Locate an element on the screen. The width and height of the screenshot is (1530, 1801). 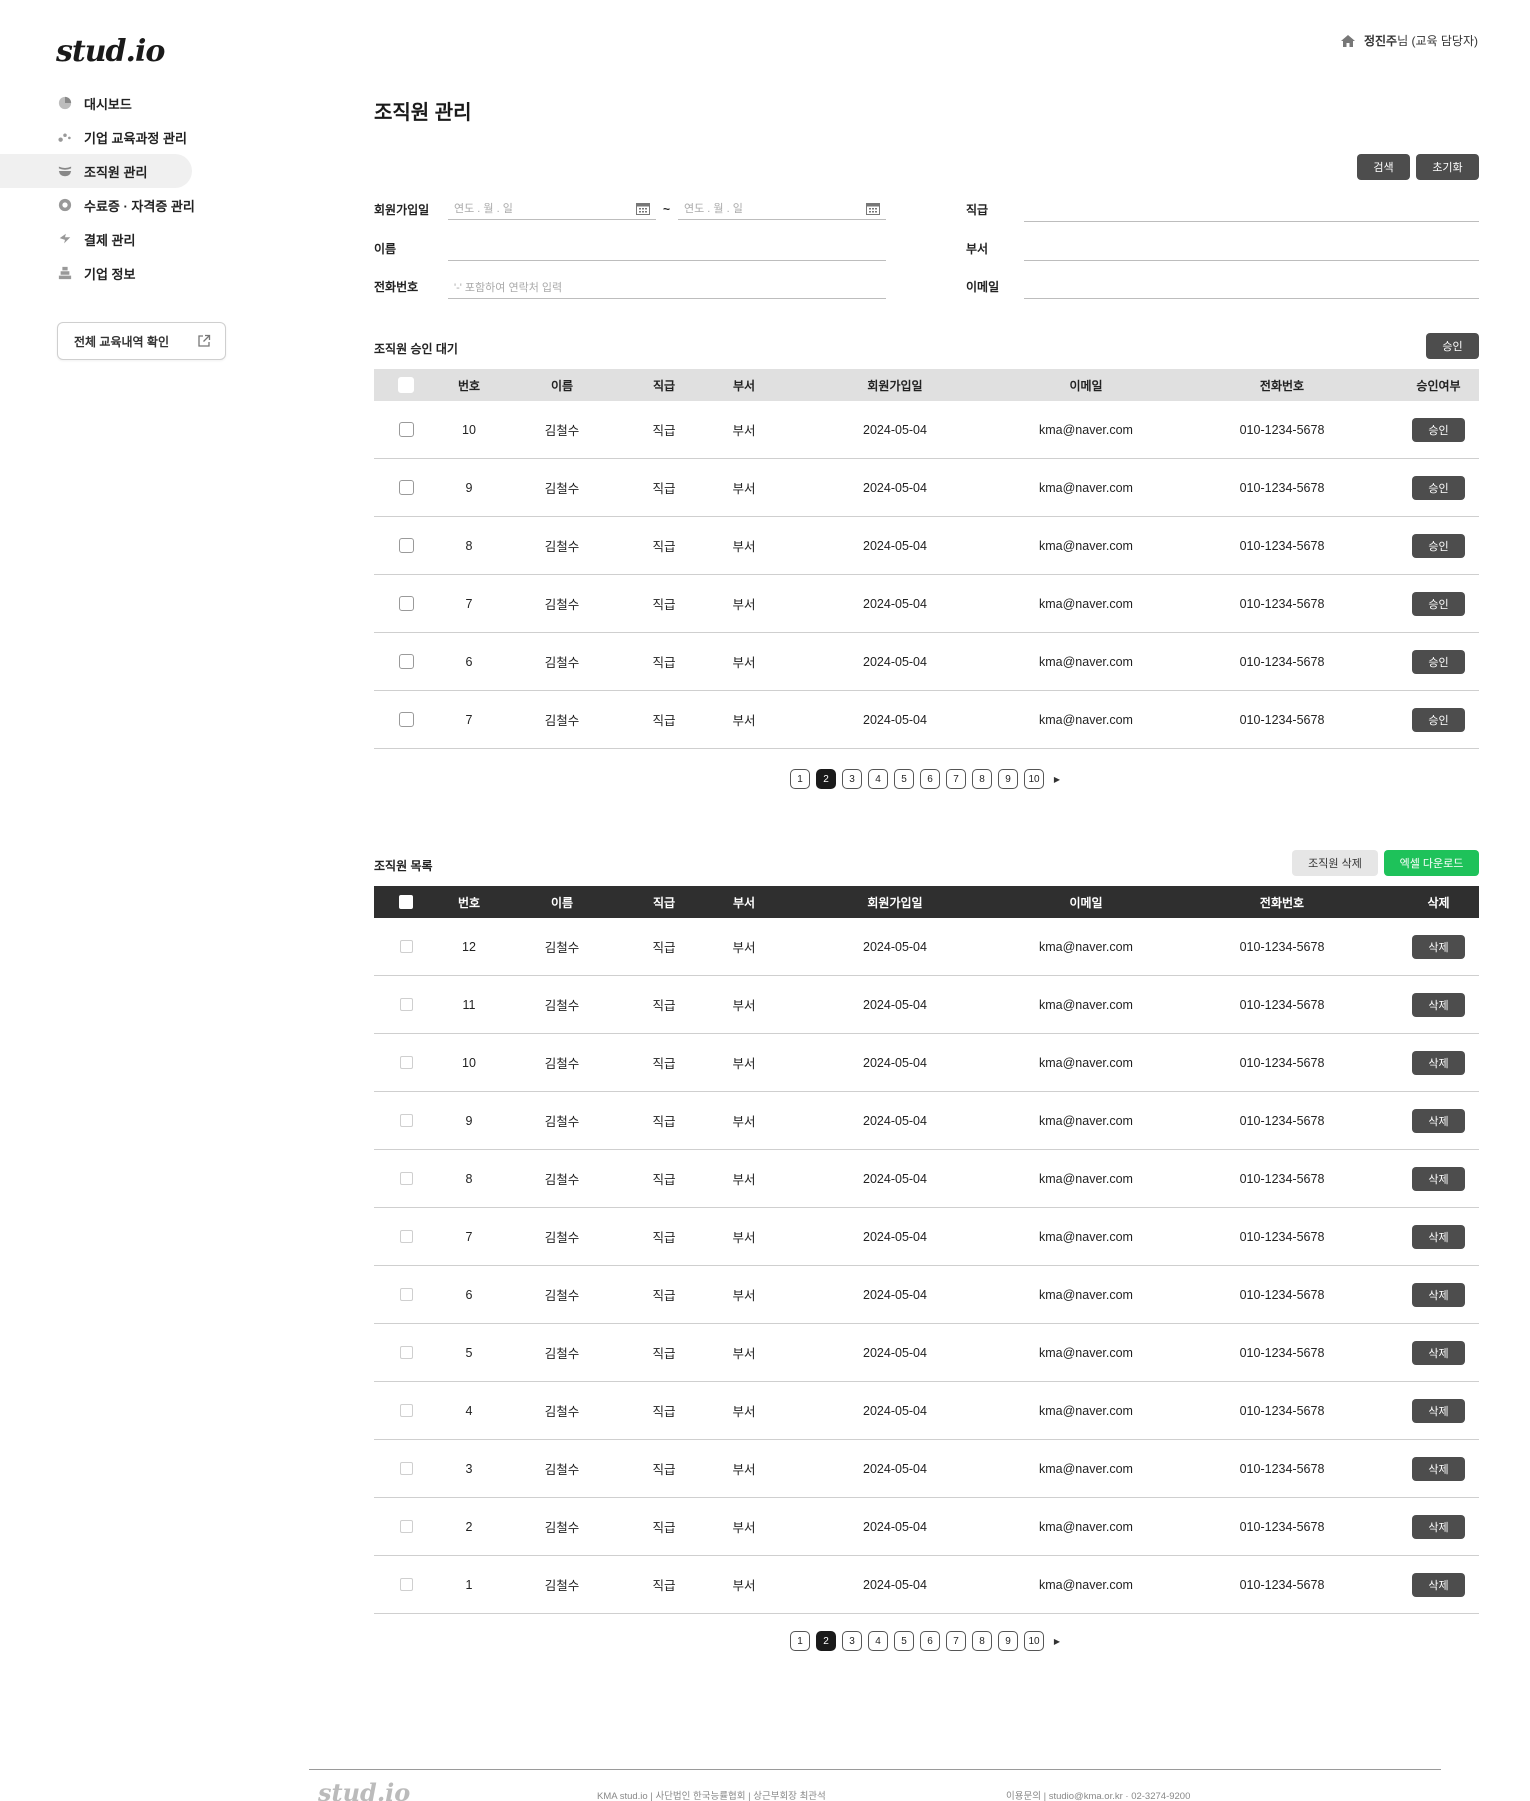
reset-button: 초기화 is located at coordinates (1447, 167).